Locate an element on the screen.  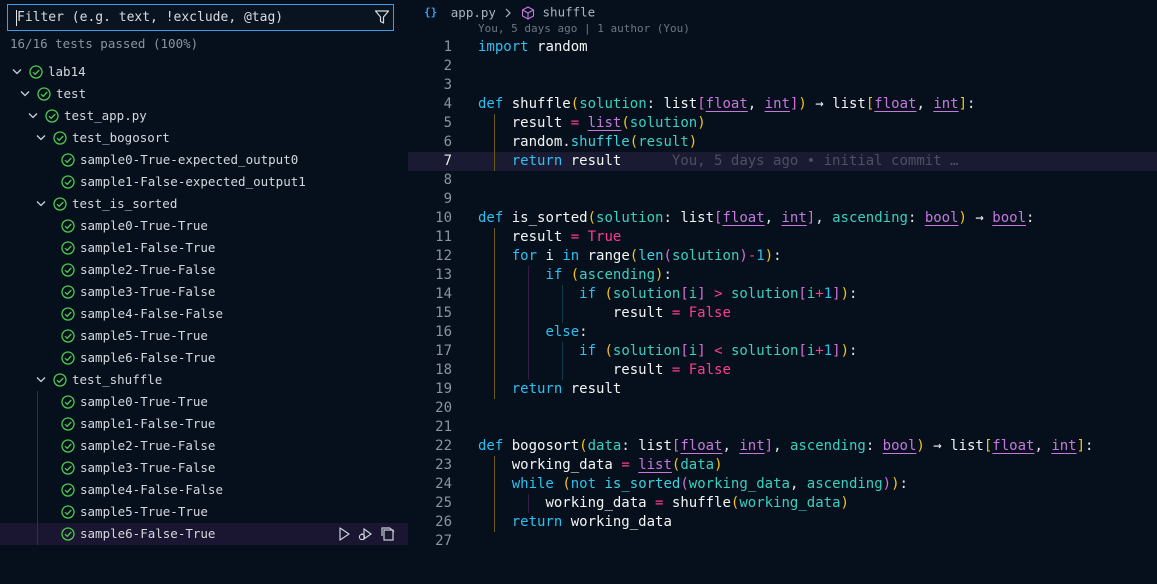
code-line: 20 is located at coordinates (782, 408).